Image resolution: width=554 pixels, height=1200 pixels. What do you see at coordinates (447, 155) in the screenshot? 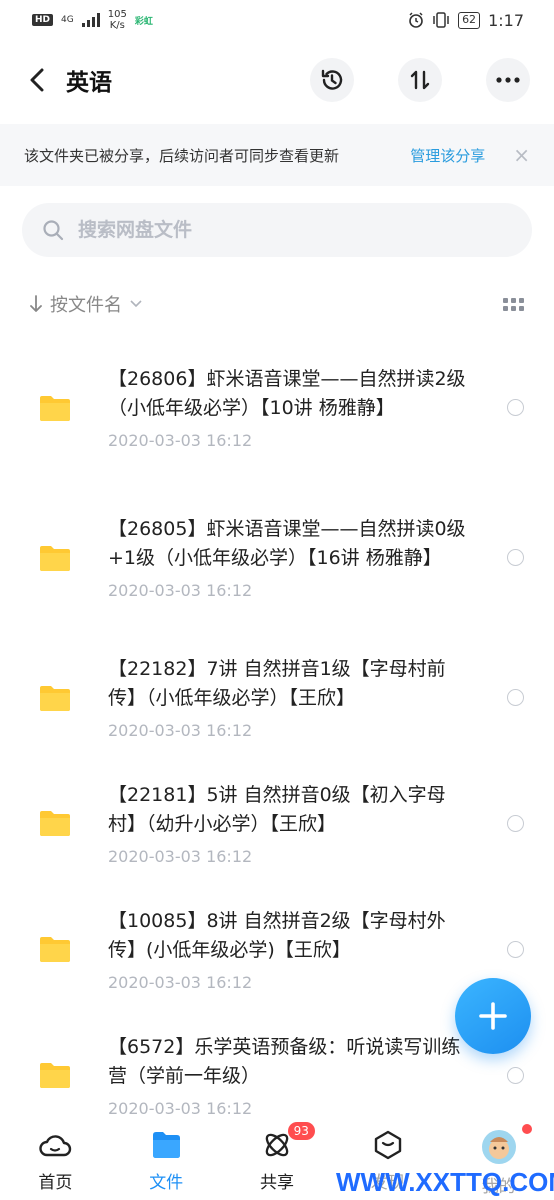
I see `manage-share-link: 管理该分享` at bounding box center [447, 155].